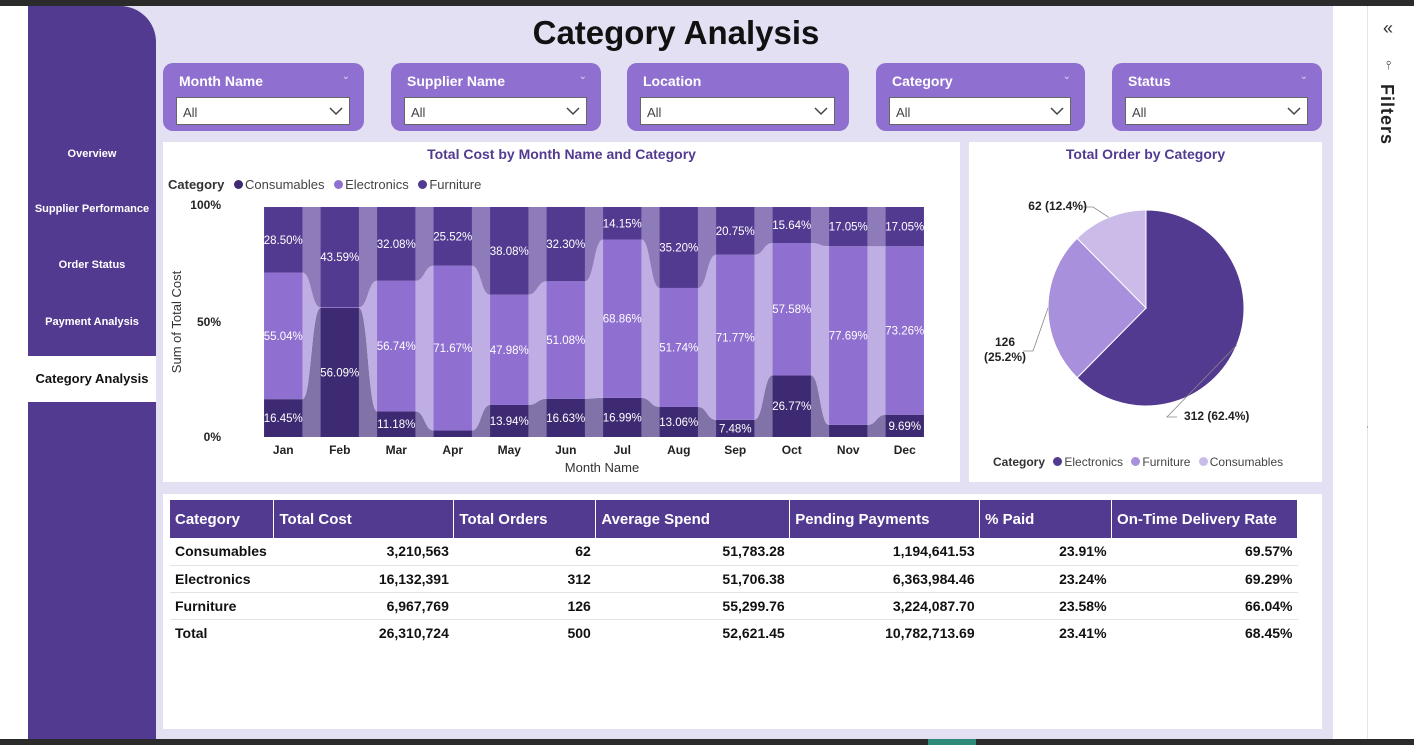 The image size is (1414, 745). Describe the element at coordinates (396, 347) in the screenshot. I see `data-label: 56.74%` at that location.